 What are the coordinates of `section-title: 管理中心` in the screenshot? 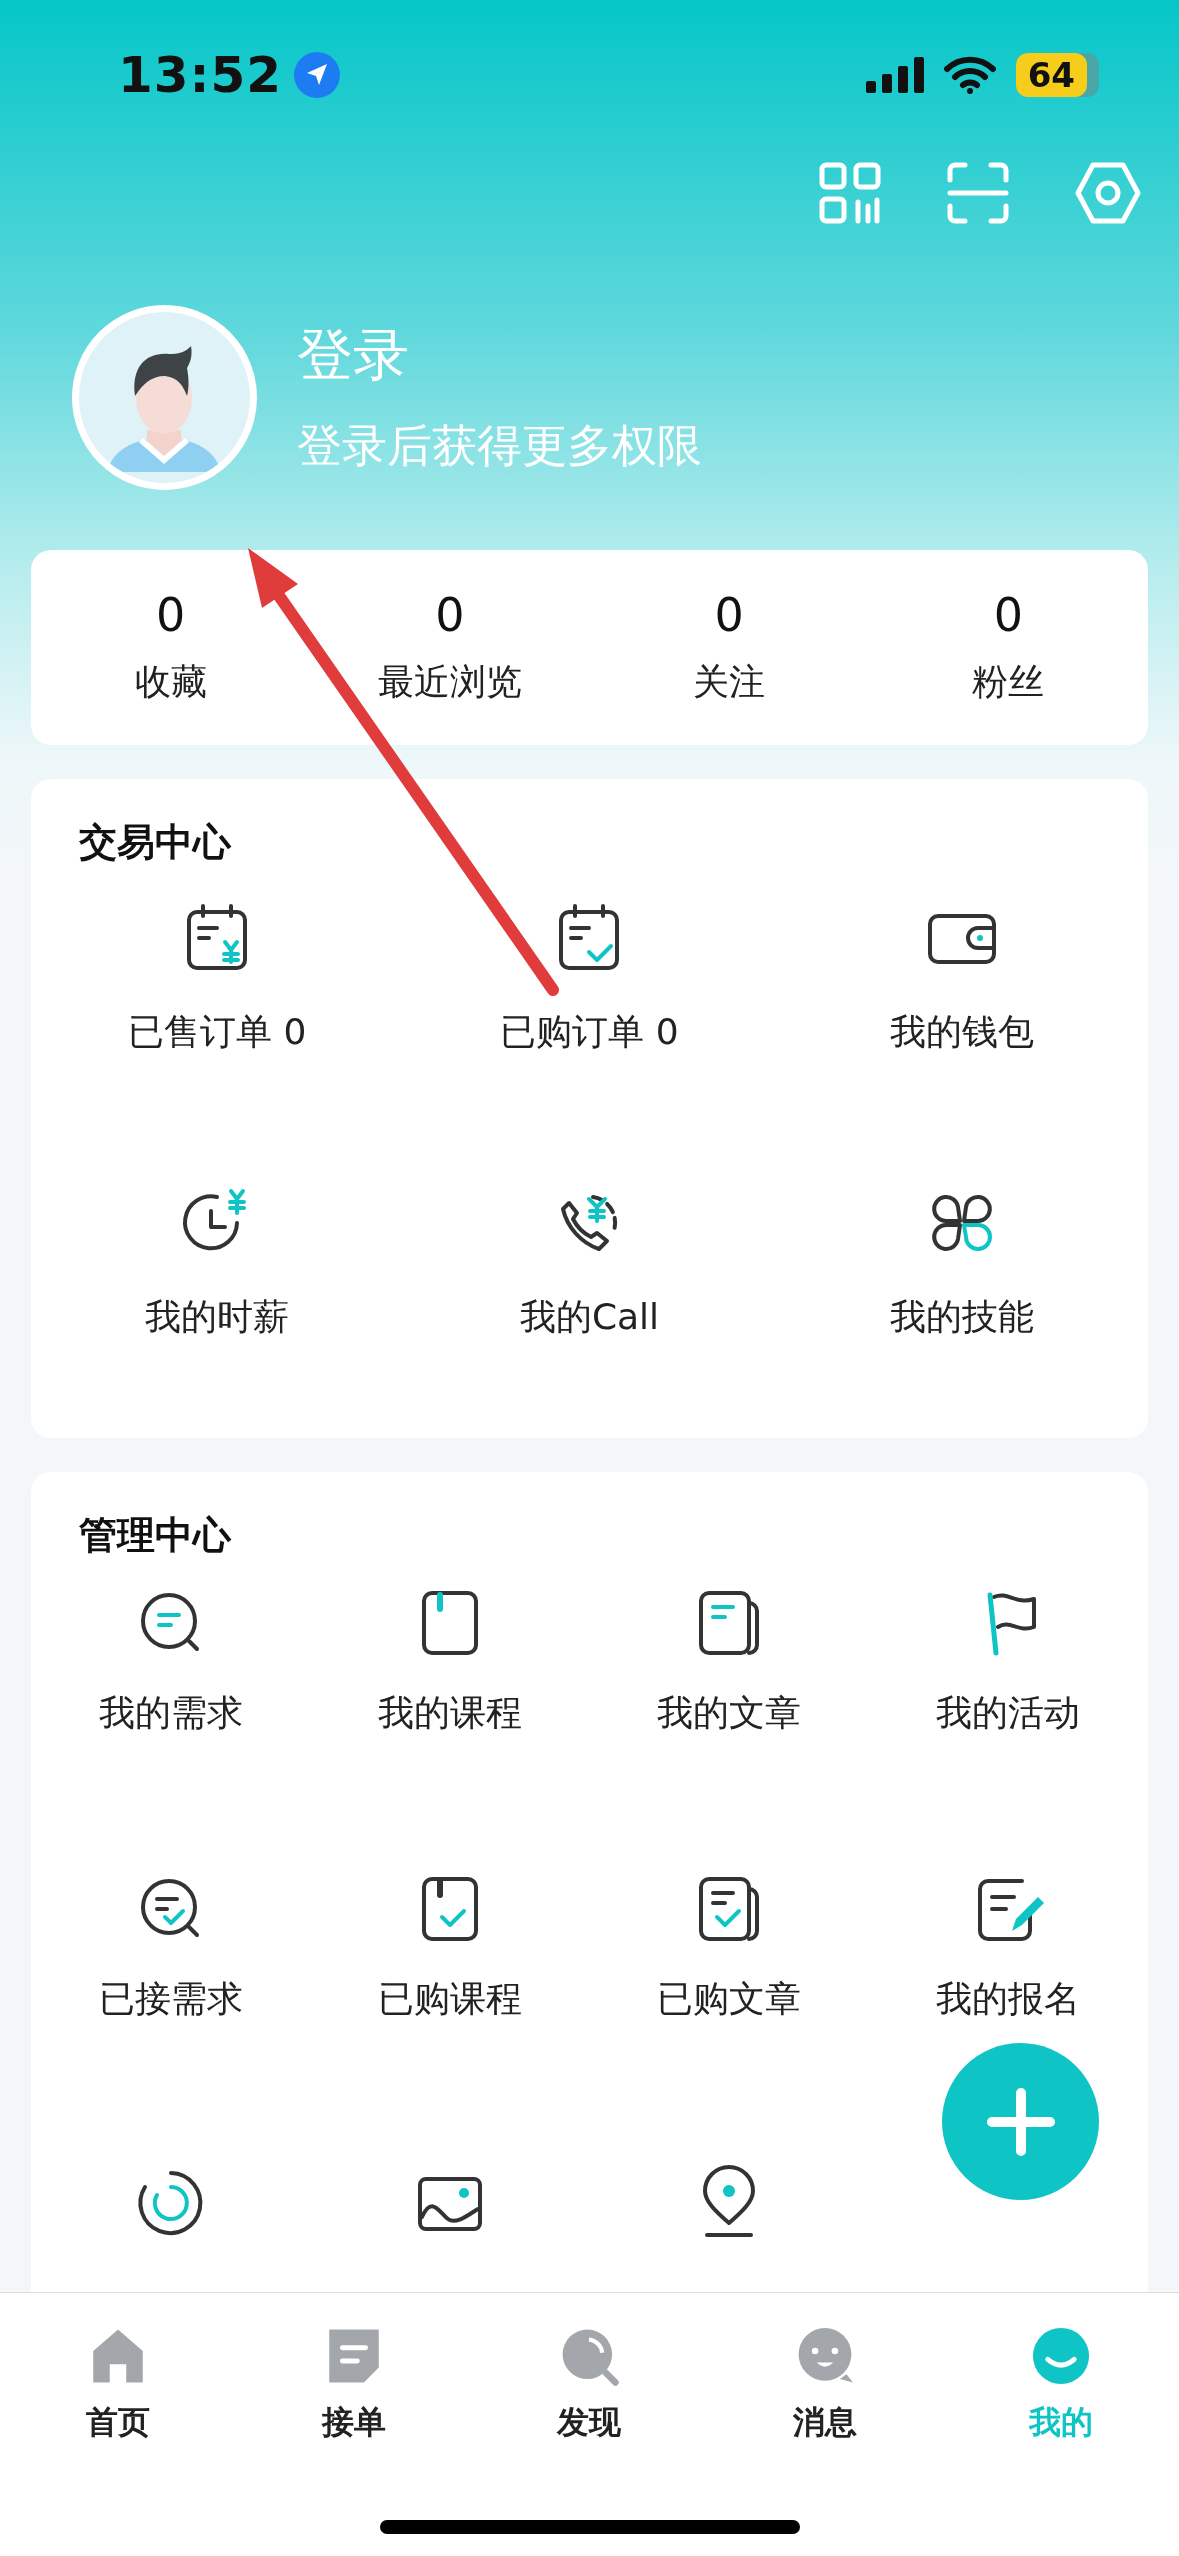 It's located at (155, 1535).